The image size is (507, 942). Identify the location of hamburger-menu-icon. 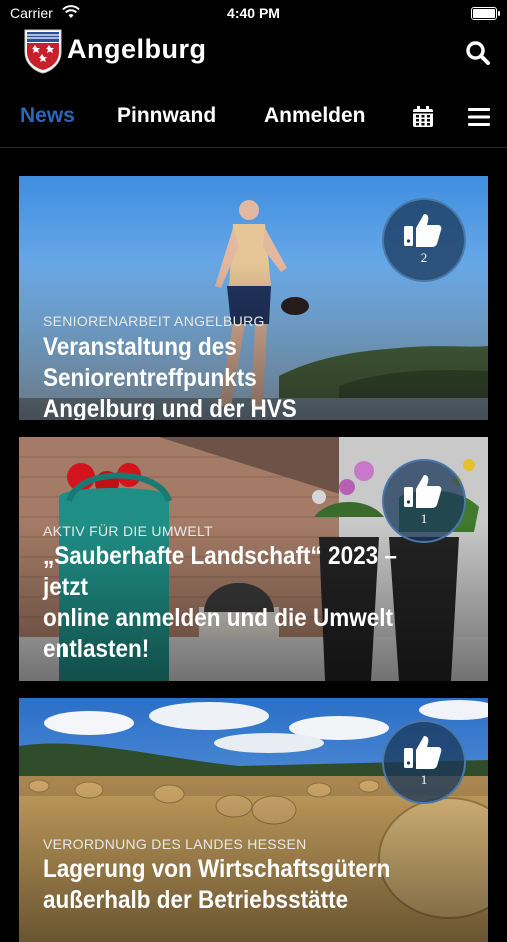
(479, 117).